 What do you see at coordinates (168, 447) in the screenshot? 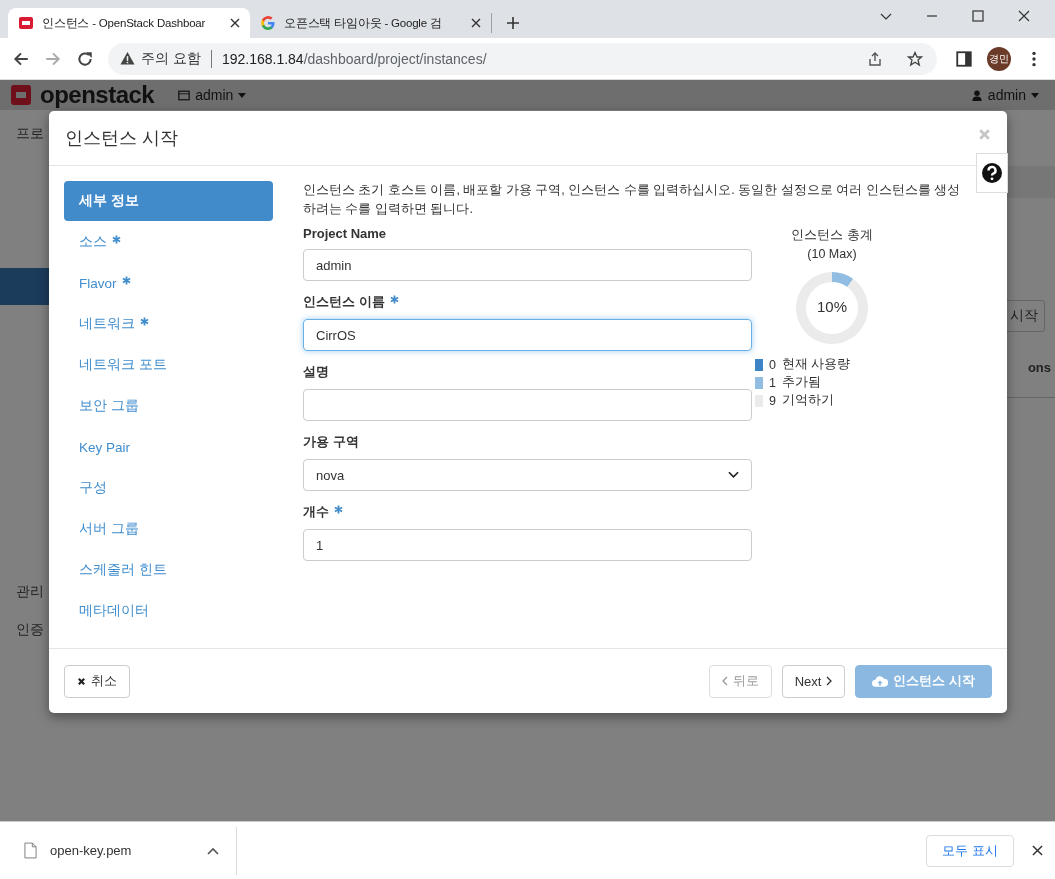
I see `wizard-step: Key Pair` at bounding box center [168, 447].